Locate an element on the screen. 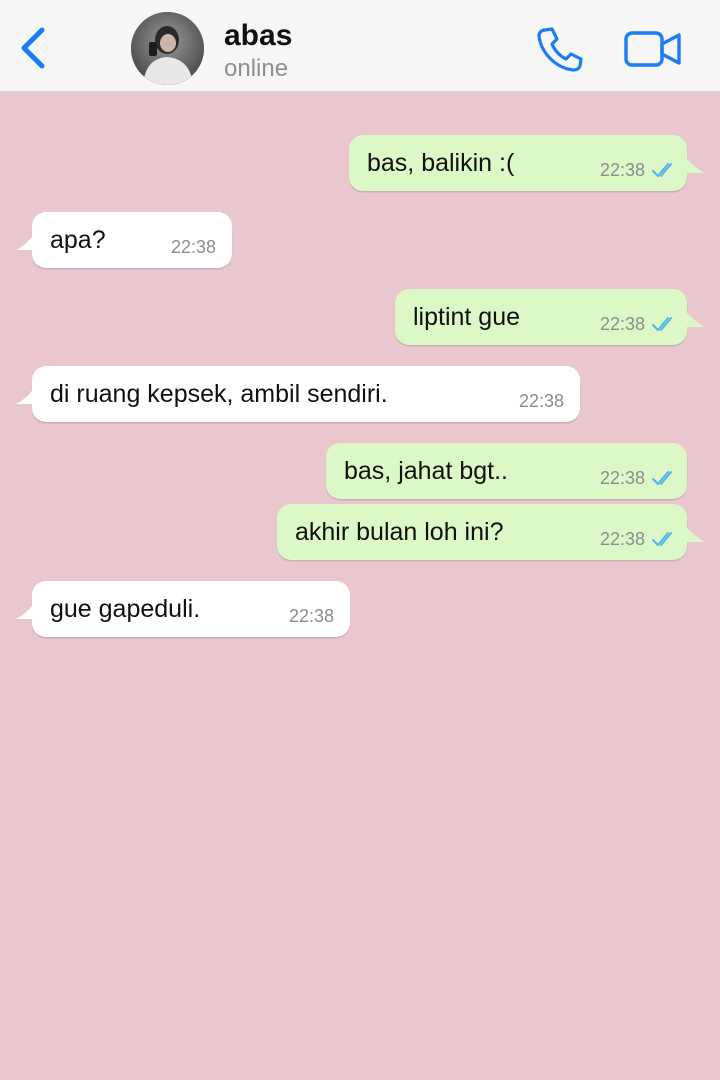 The height and width of the screenshot is (1080, 720). chat-header: abas online is located at coordinates (360, 46).